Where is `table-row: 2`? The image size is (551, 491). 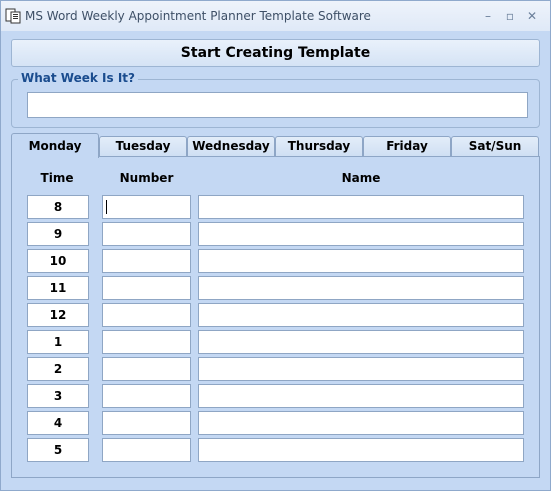 table-row: 2 is located at coordinates (275, 369).